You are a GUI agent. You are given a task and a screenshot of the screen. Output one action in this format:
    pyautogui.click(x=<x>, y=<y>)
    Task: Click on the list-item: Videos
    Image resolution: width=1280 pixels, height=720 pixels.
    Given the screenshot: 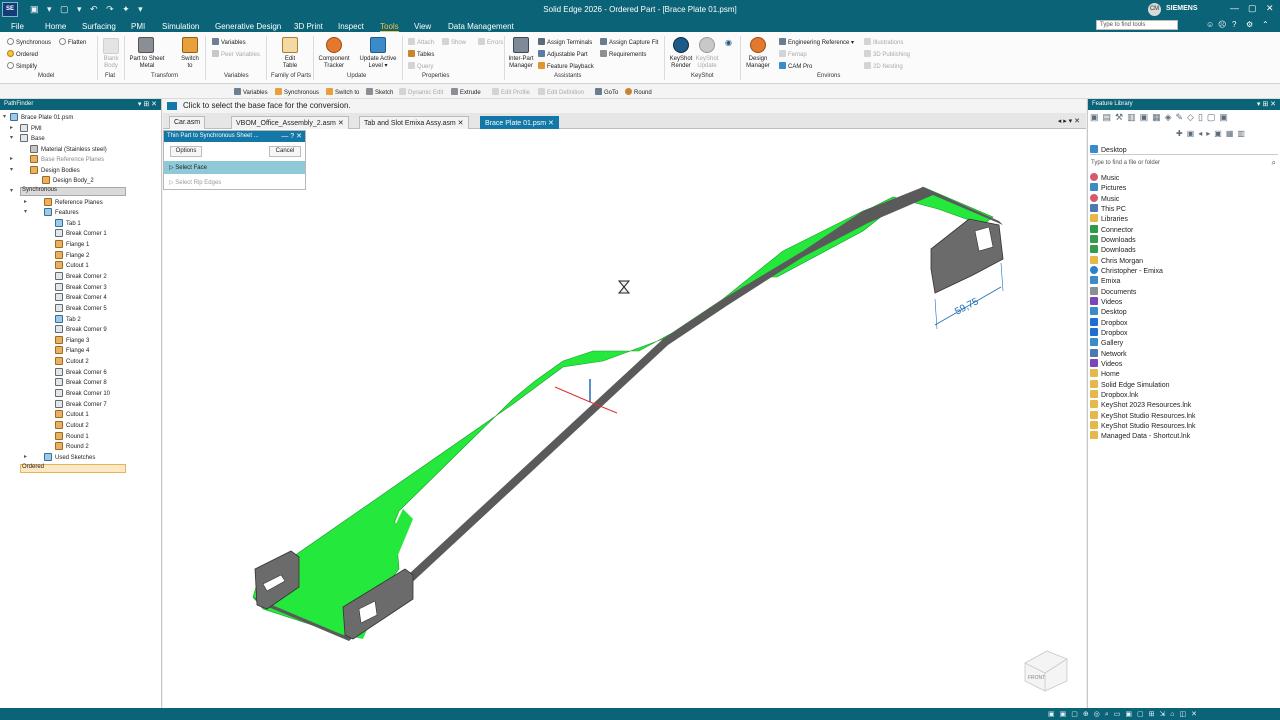 What is the action you would take?
    pyautogui.click(x=1106, y=301)
    